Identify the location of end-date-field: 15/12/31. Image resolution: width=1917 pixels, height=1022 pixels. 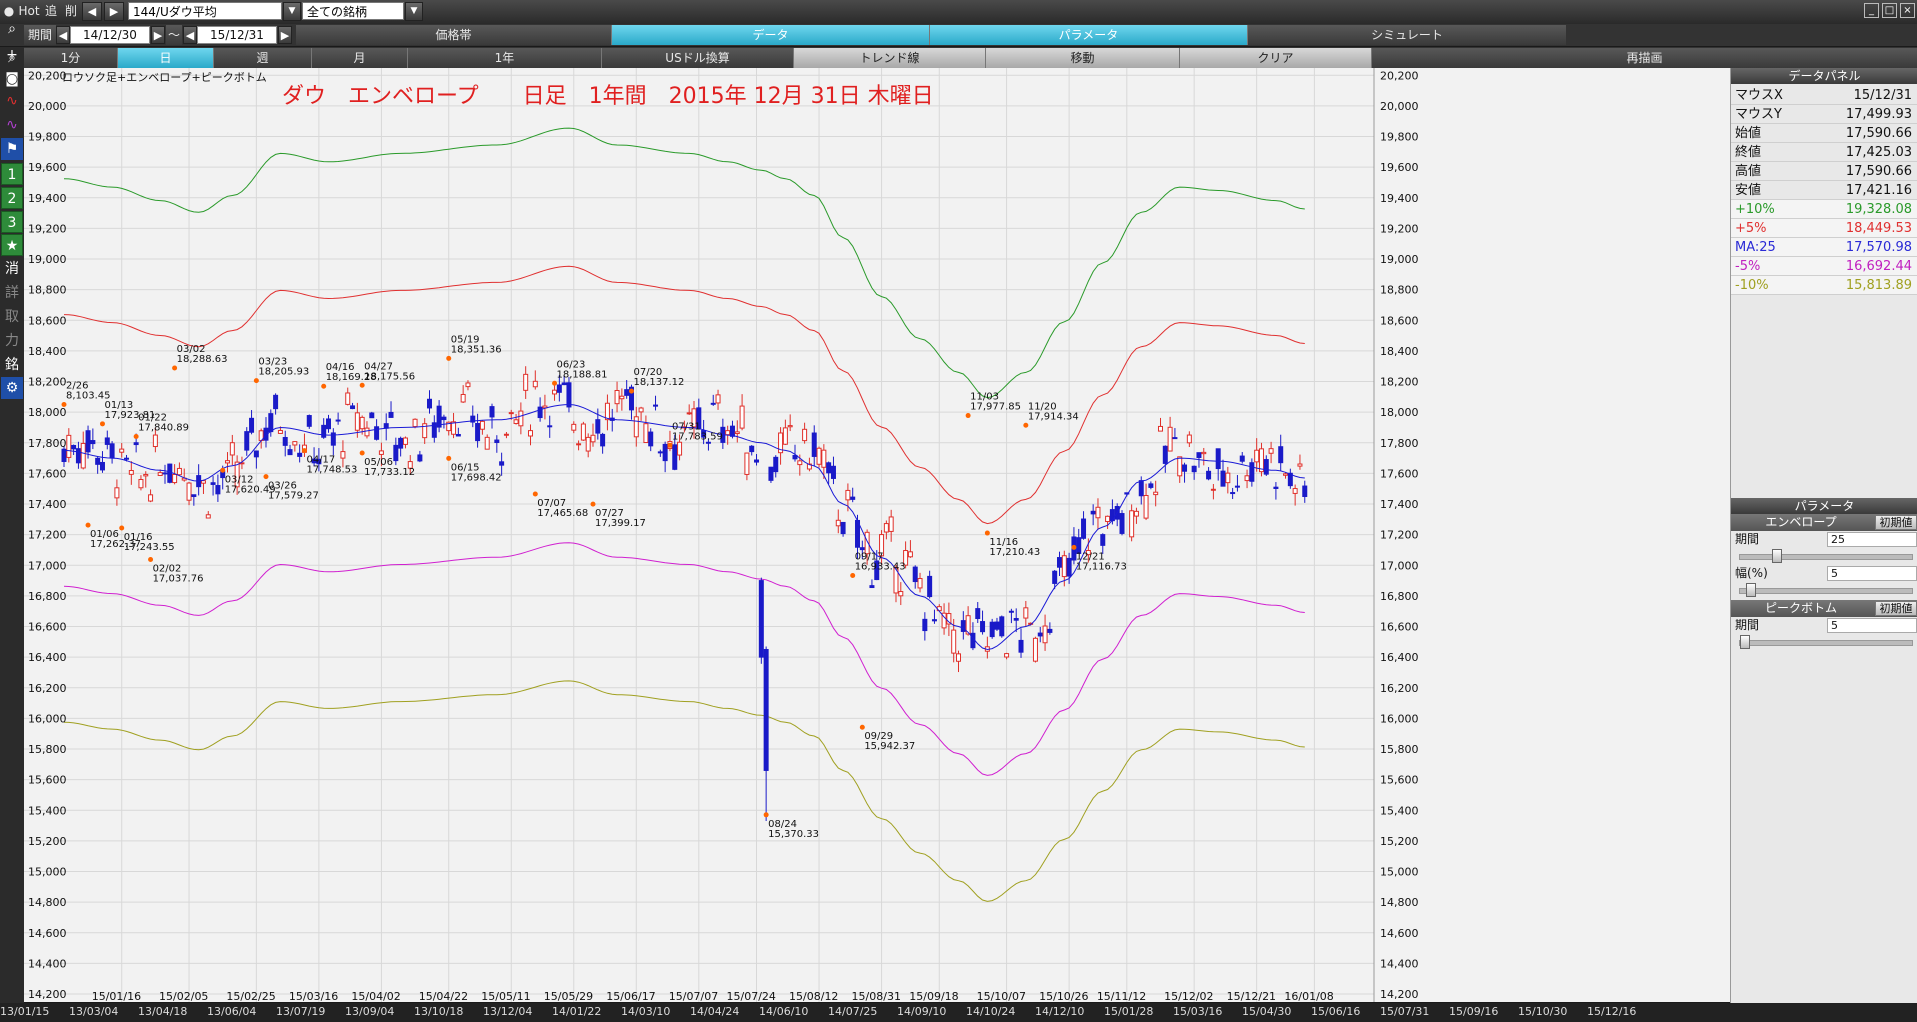
(237, 35).